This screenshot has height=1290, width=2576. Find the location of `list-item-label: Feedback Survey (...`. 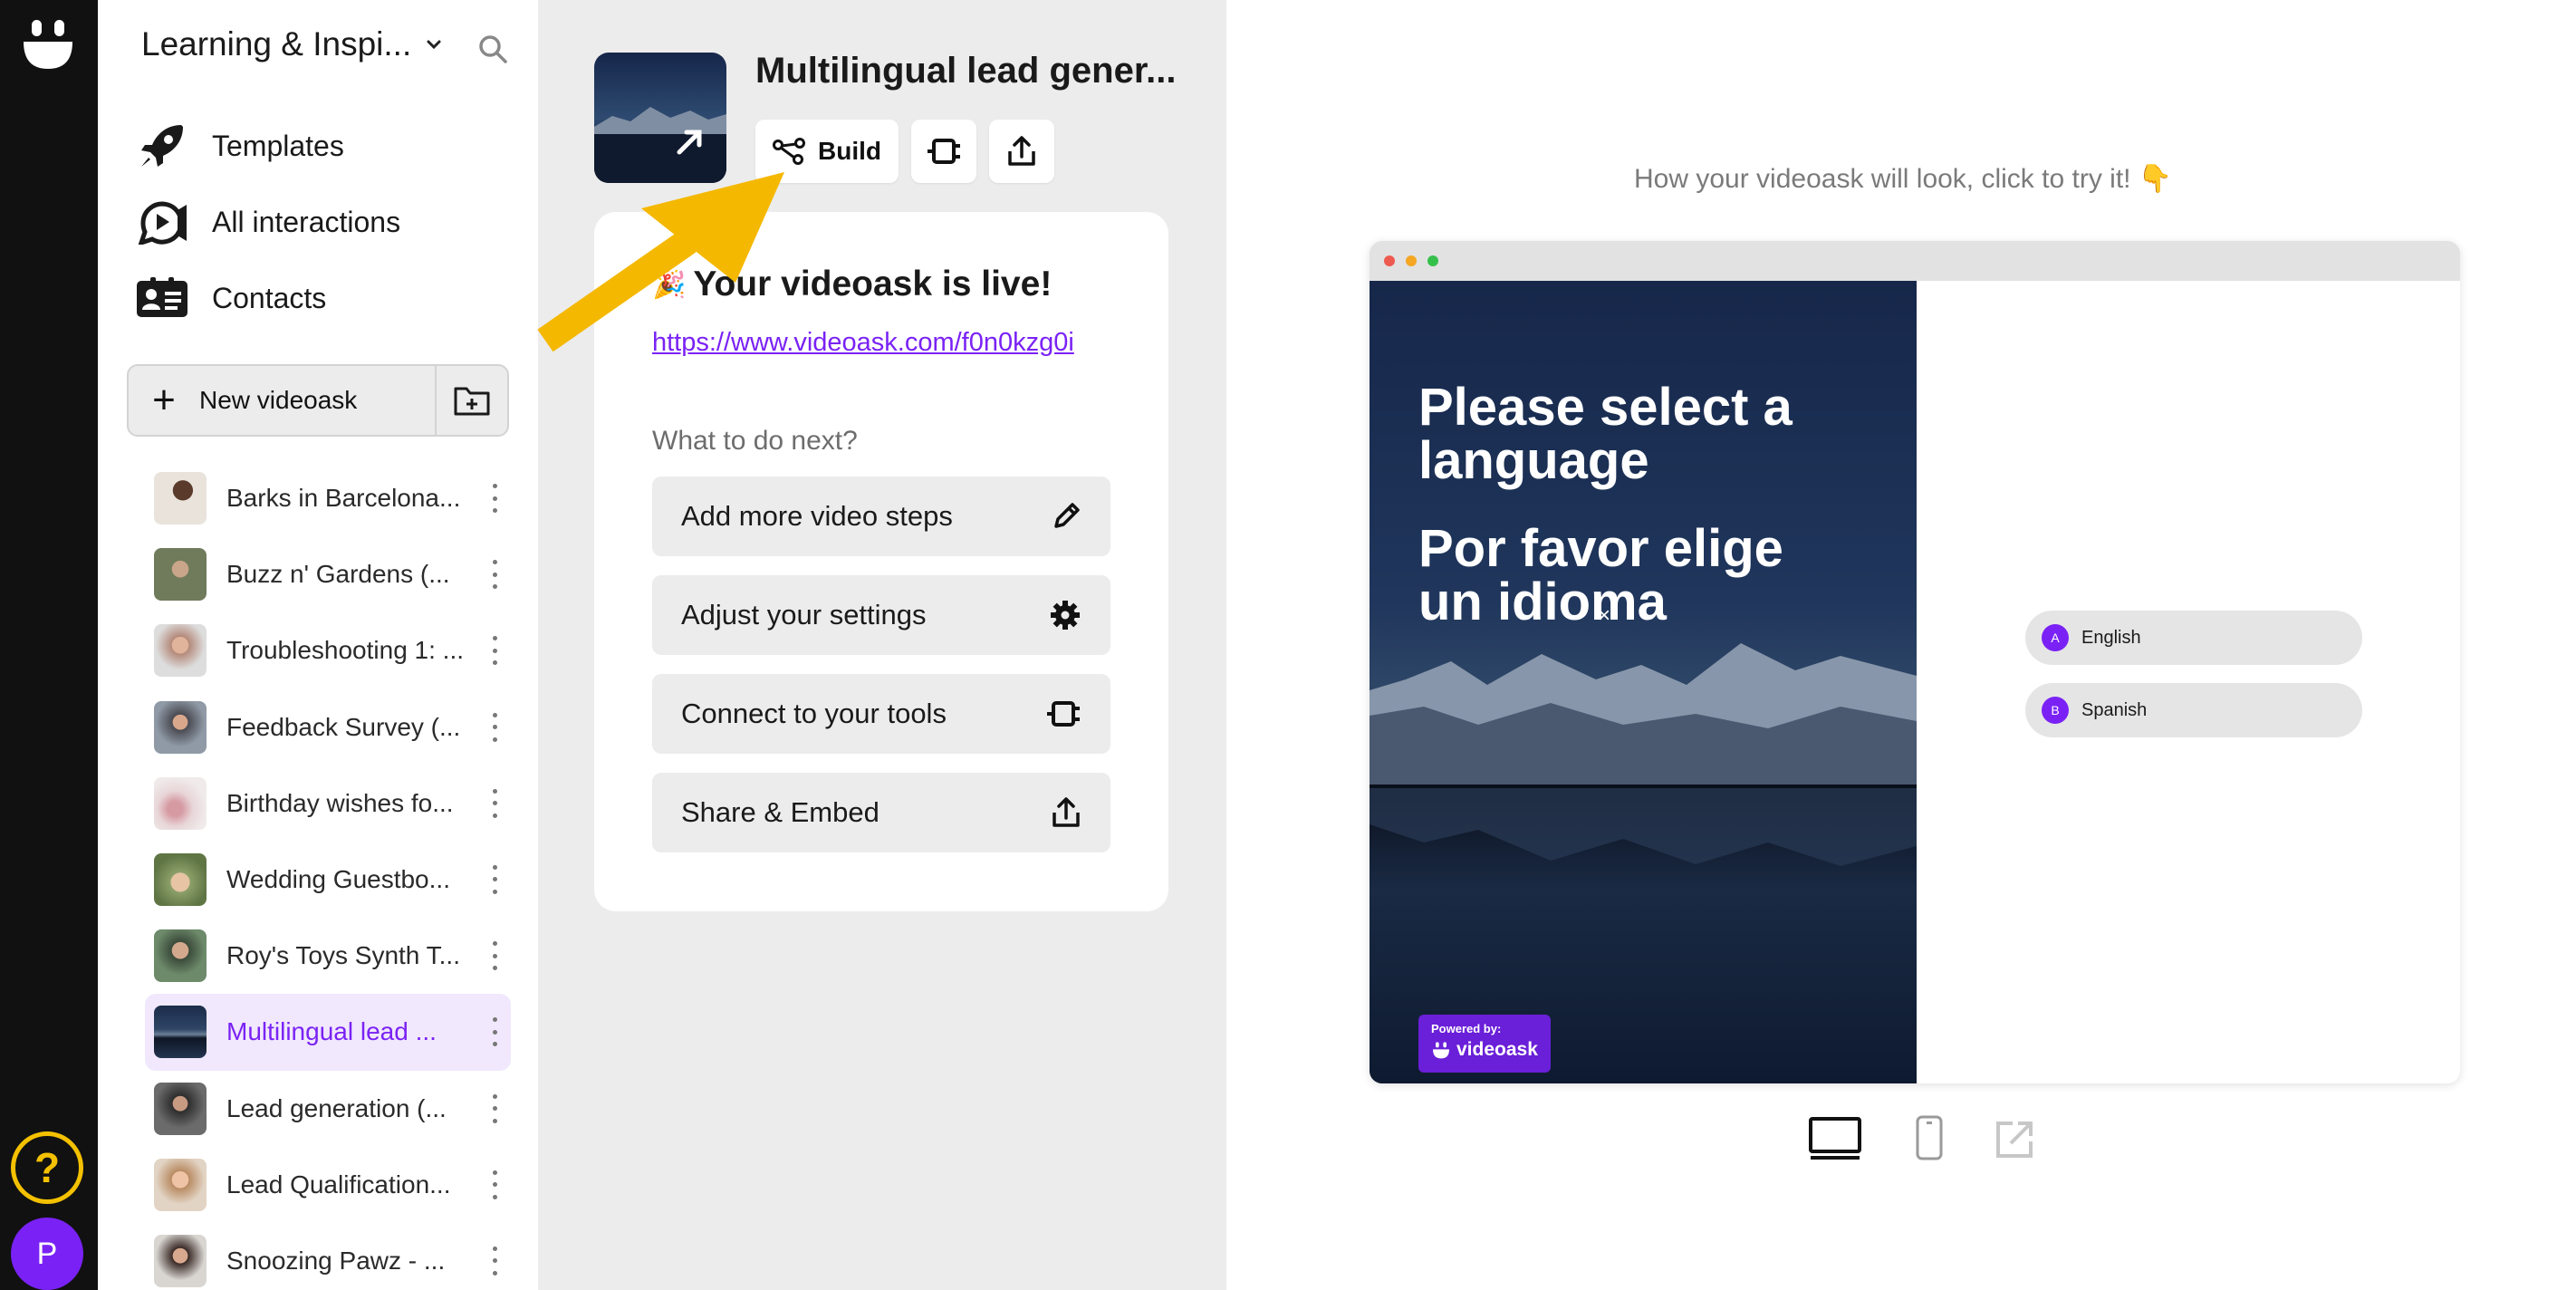

list-item-label: Feedback Survey (... is located at coordinates (343, 727).